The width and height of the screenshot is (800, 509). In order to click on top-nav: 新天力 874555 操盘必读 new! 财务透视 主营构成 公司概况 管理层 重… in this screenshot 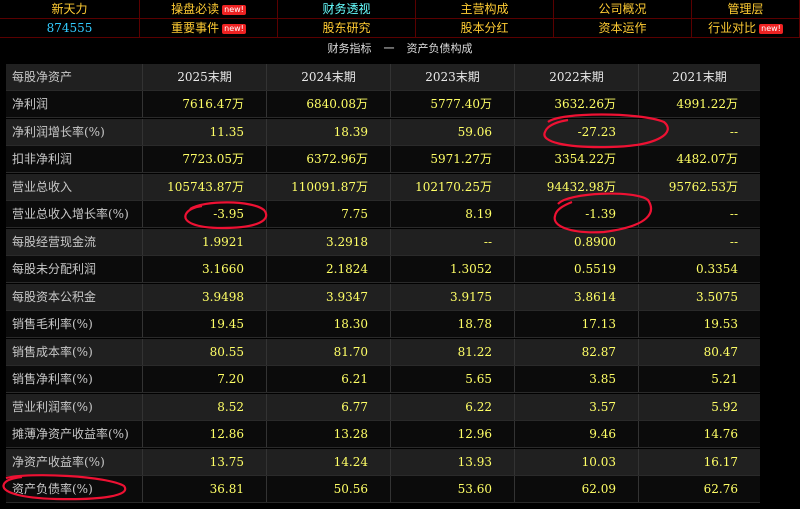, I will do `click(400, 19)`.